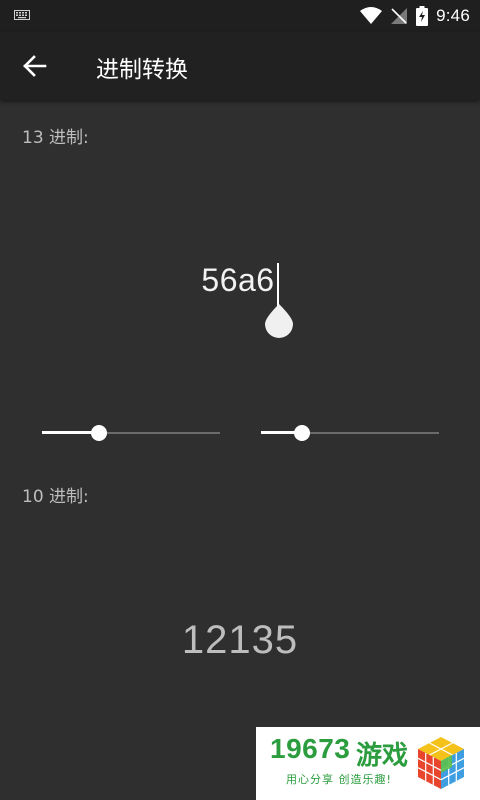 The height and width of the screenshot is (800, 480). Describe the element at coordinates (382, 756) in the screenshot. I see `watermark-game: 游戏` at that location.